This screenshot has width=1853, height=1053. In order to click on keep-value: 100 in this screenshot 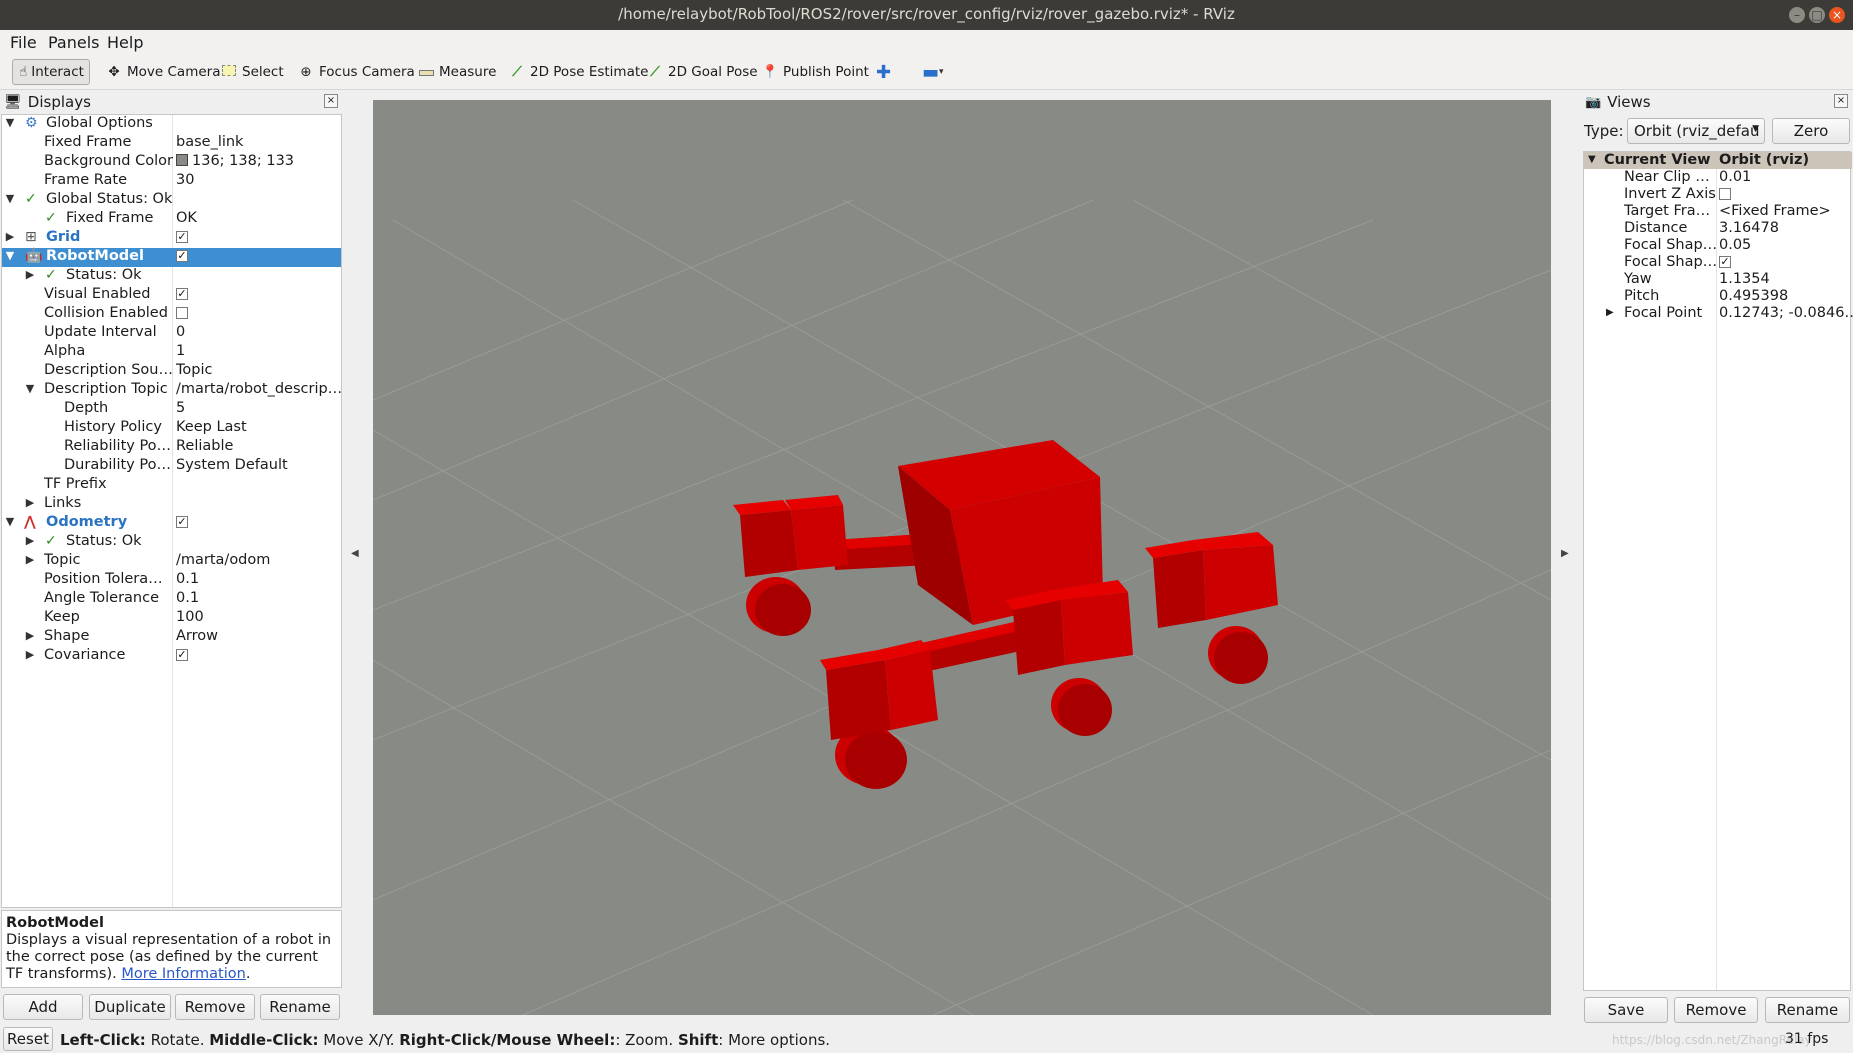, I will do `click(190, 617)`.